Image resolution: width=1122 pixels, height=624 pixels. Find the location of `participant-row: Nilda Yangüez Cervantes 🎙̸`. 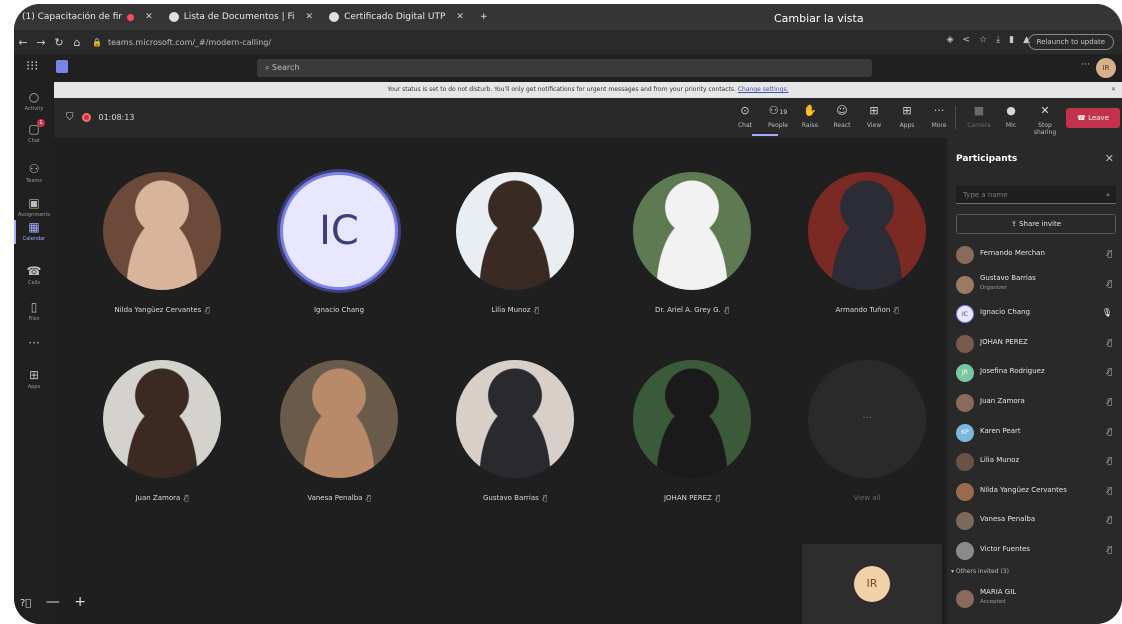

participant-row: Nilda Yangüez Cervantes 🎙̸ is located at coordinates (1036, 492).